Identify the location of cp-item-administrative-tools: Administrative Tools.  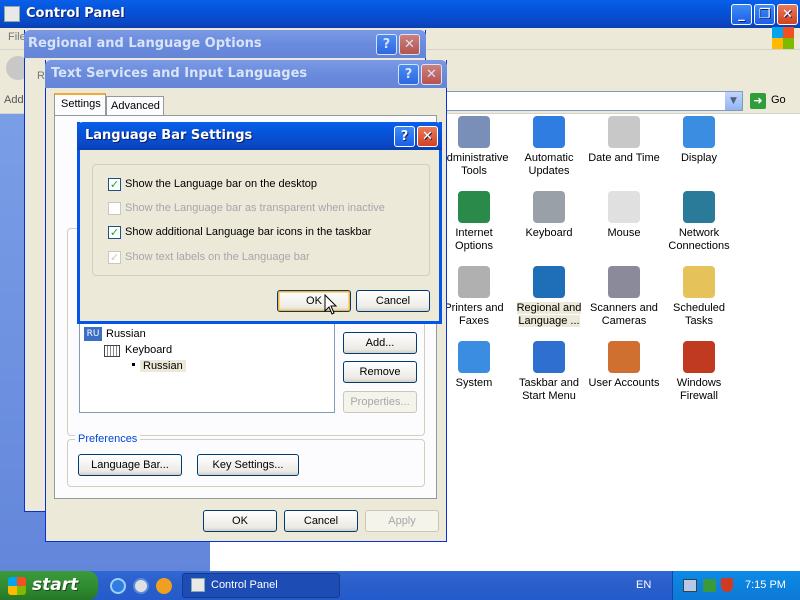
(474, 147).